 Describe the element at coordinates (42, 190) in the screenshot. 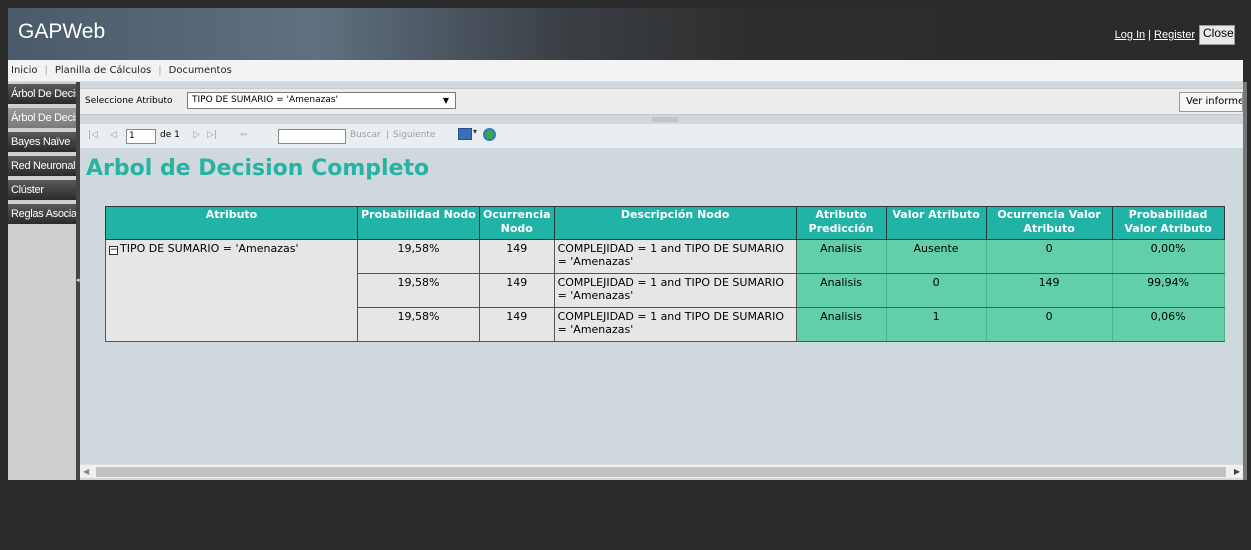

I see `sidebar-item-cluster: Clúster` at that location.